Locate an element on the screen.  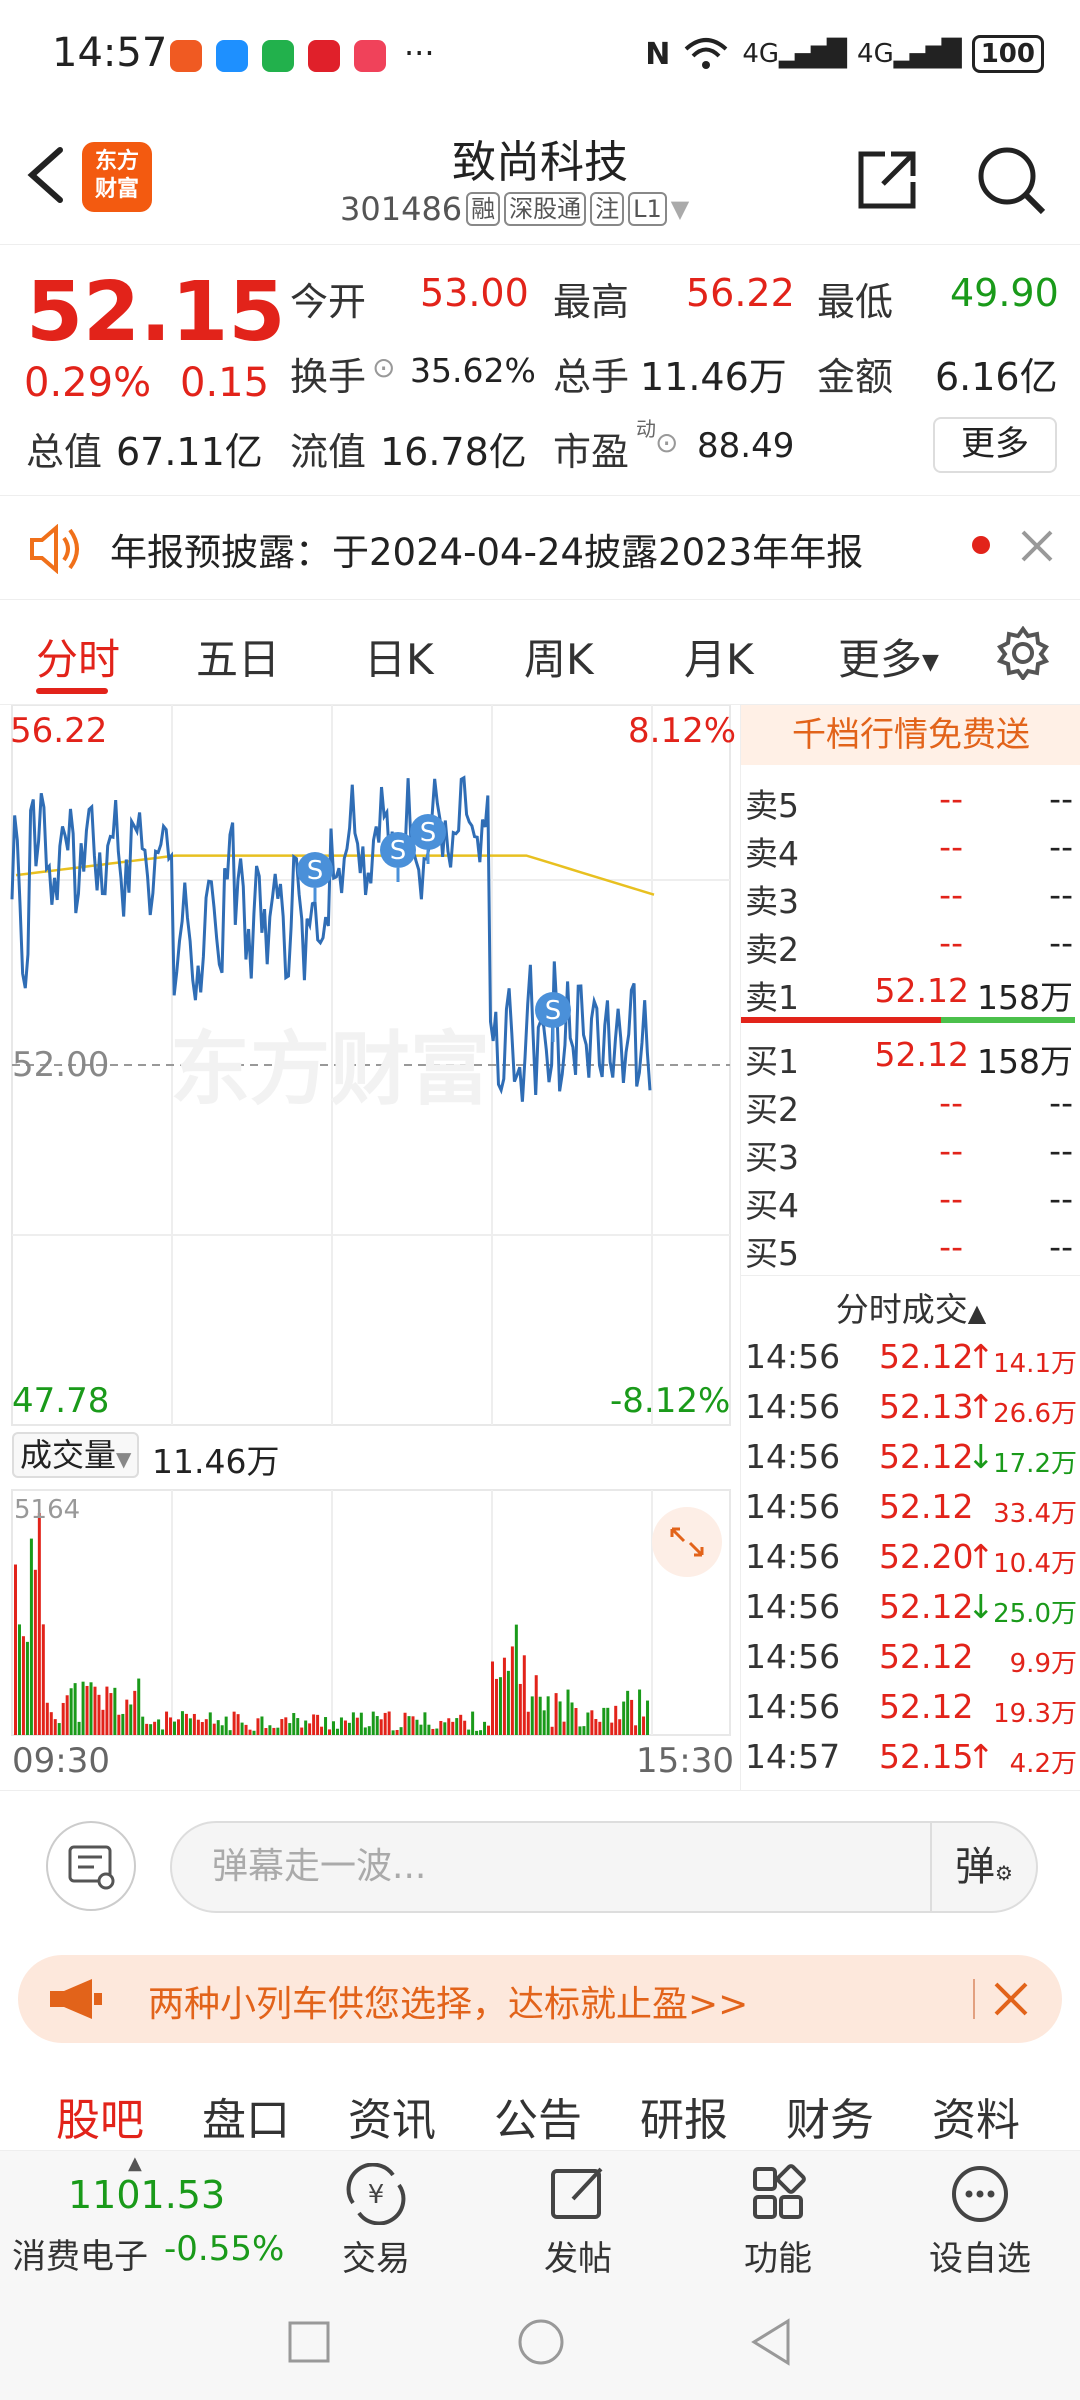
more-quote-button: 更多 is located at coordinates (995, 445).